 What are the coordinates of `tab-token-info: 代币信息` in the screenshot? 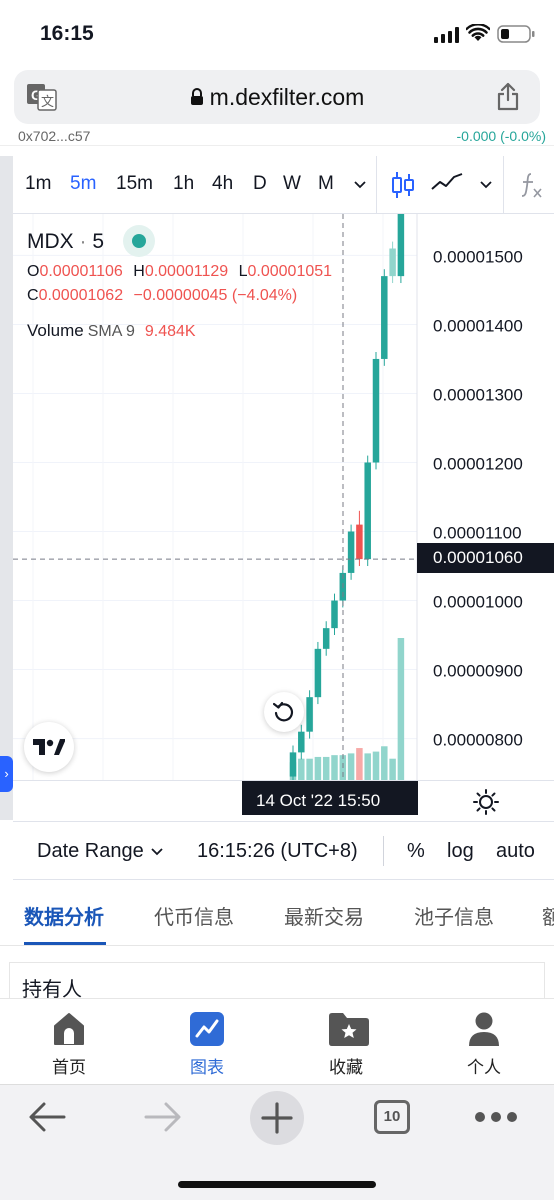 It's located at (194, 915).